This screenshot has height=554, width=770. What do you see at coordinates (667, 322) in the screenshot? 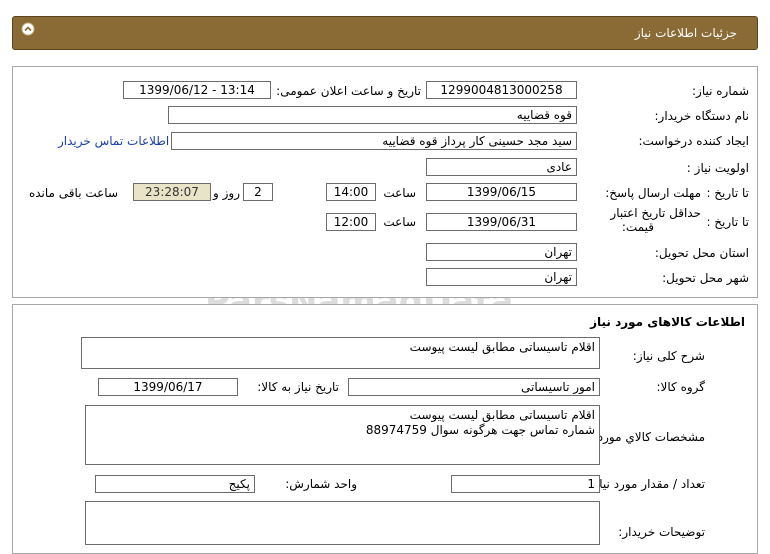
I see `goods-section-title: اطلاعات کالاهای مورد نیاز` at bounding box center [667, 322].